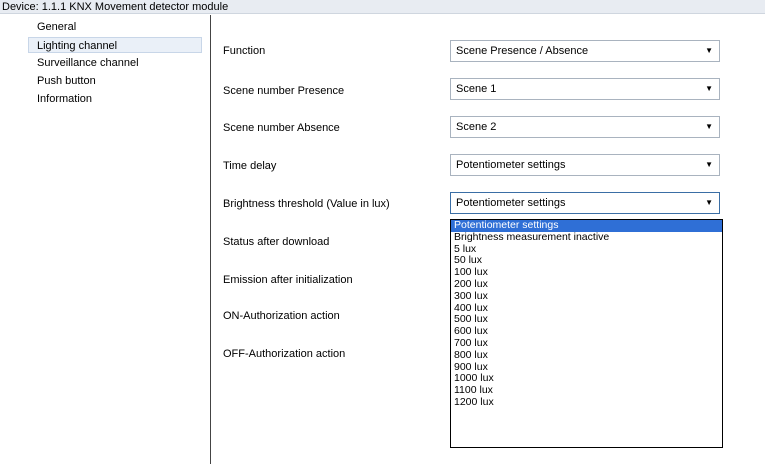 The image size is (765, 464). I want to click on sidebar-item-push-button: Push button, so click(64, 81).